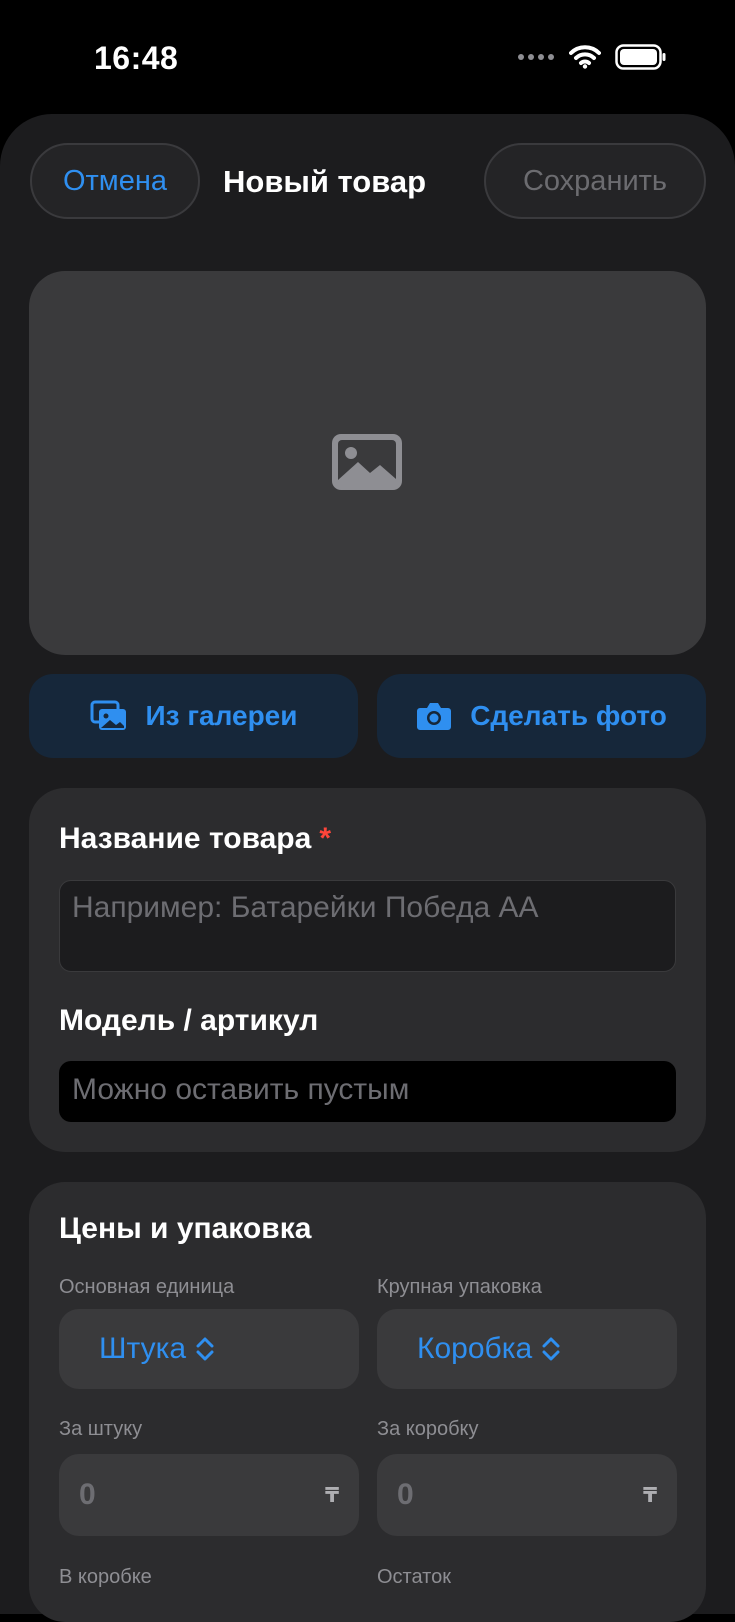 The height and width of the screenshot is (1622, 735). Describe the element at coordinates (367, 57) in the screenshot. I see `status-bar: 16:48` at that location.